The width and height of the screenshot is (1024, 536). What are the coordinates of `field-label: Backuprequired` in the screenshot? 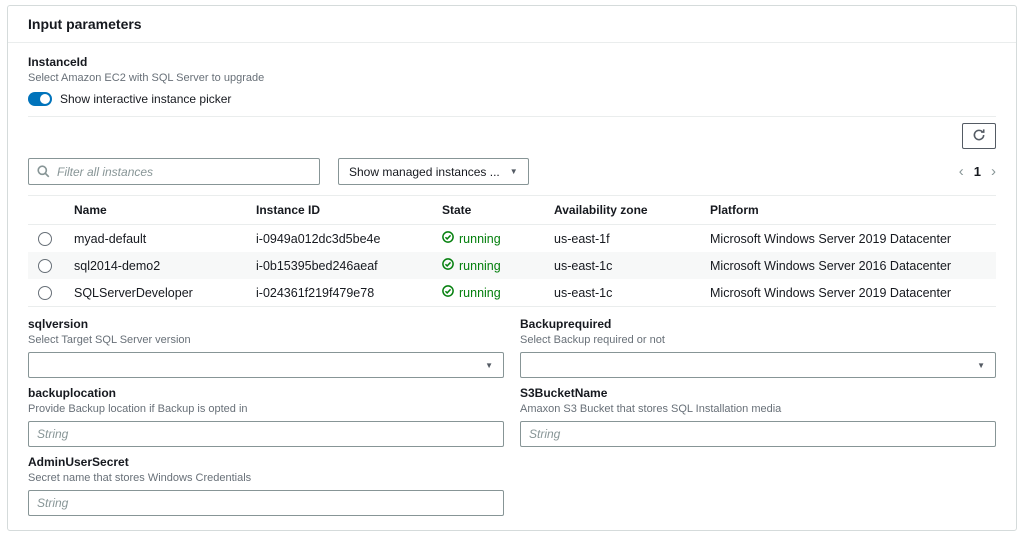 It's located at (566, 324).